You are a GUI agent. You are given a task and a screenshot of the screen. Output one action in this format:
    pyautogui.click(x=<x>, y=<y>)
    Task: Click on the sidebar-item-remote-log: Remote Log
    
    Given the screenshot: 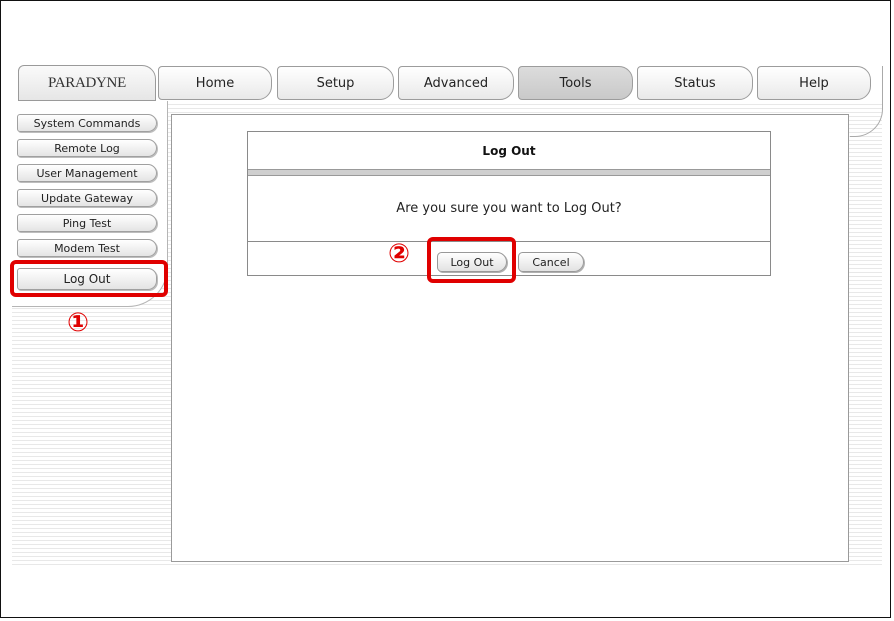 What is the action you would take?
    pyautogui.click(x=87, y=148)
    